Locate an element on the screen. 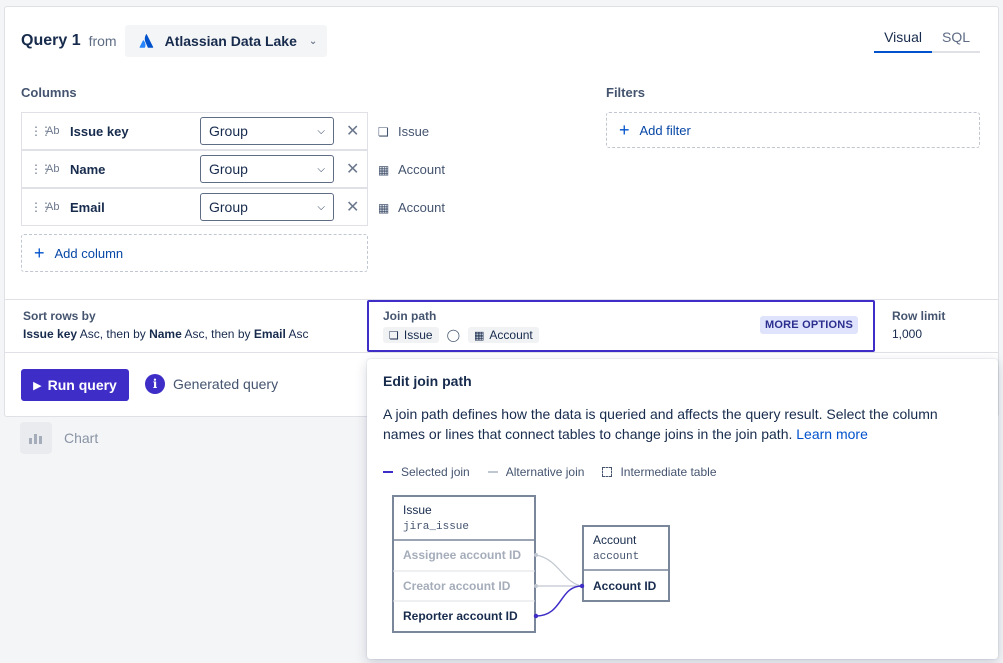  data-source-label: Atlassian Data Lake is located at coordinates (230, 41).